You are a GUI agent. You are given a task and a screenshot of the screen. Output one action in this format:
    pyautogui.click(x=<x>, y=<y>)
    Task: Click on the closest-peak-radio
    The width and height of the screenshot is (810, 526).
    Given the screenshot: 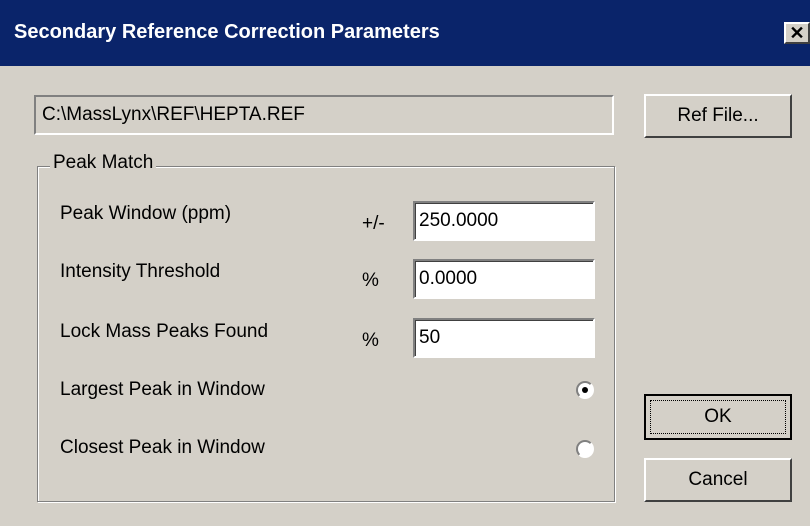 What is the action you would take?
    pyautogui.click(x=585, y=449)
    